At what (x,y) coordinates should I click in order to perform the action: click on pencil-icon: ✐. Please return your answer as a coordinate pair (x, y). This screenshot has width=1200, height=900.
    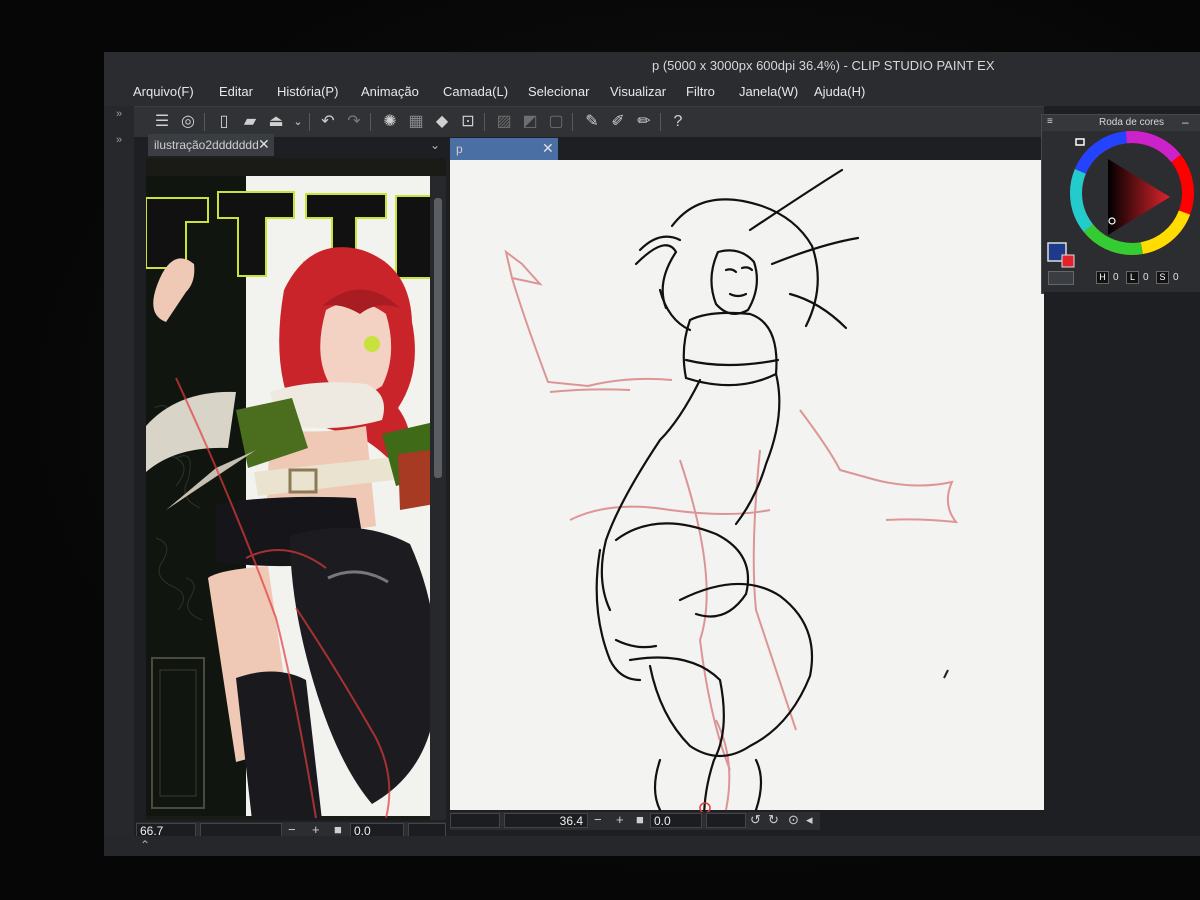
    Looking at the image, I should click on (618, 122).